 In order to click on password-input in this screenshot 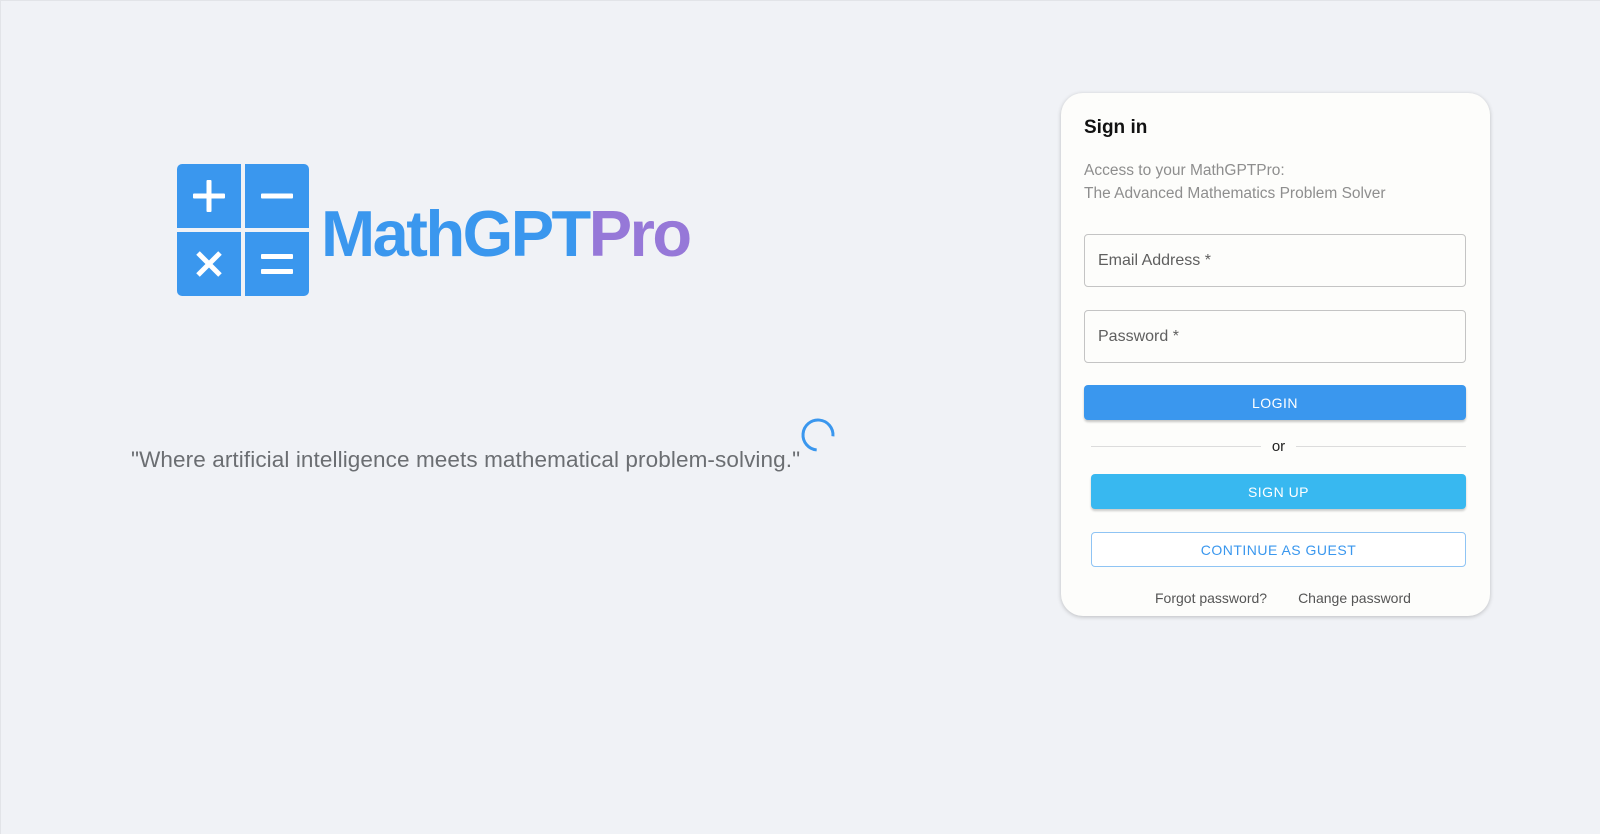, I will do `click(1275, 336)`.